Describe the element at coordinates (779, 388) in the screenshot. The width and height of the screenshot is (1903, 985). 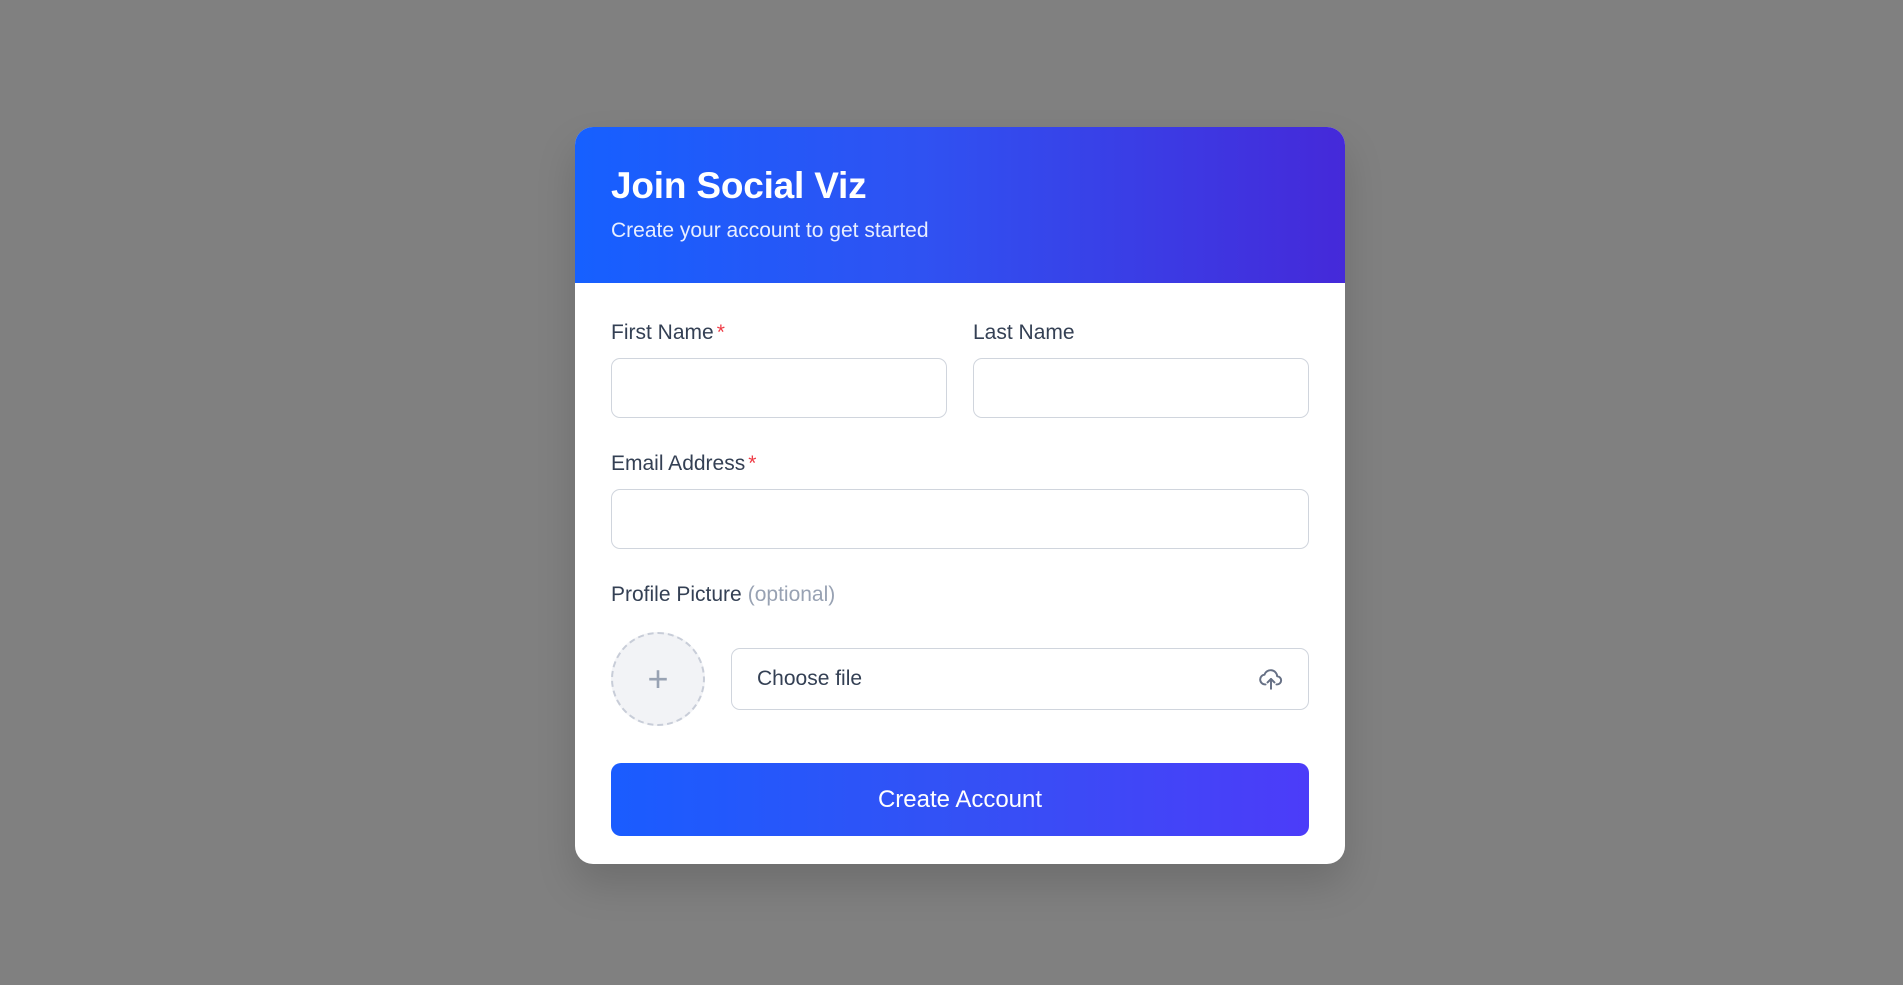
I see `first-name-input` at that location.